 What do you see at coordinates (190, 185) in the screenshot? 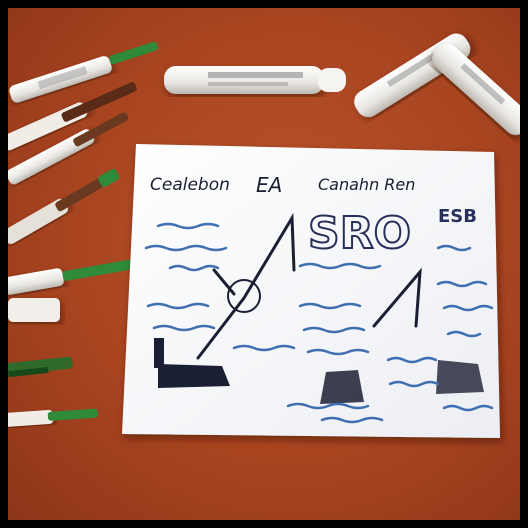
I see `paper-heading-left: Cealebon` at bounding box center [190, 185].